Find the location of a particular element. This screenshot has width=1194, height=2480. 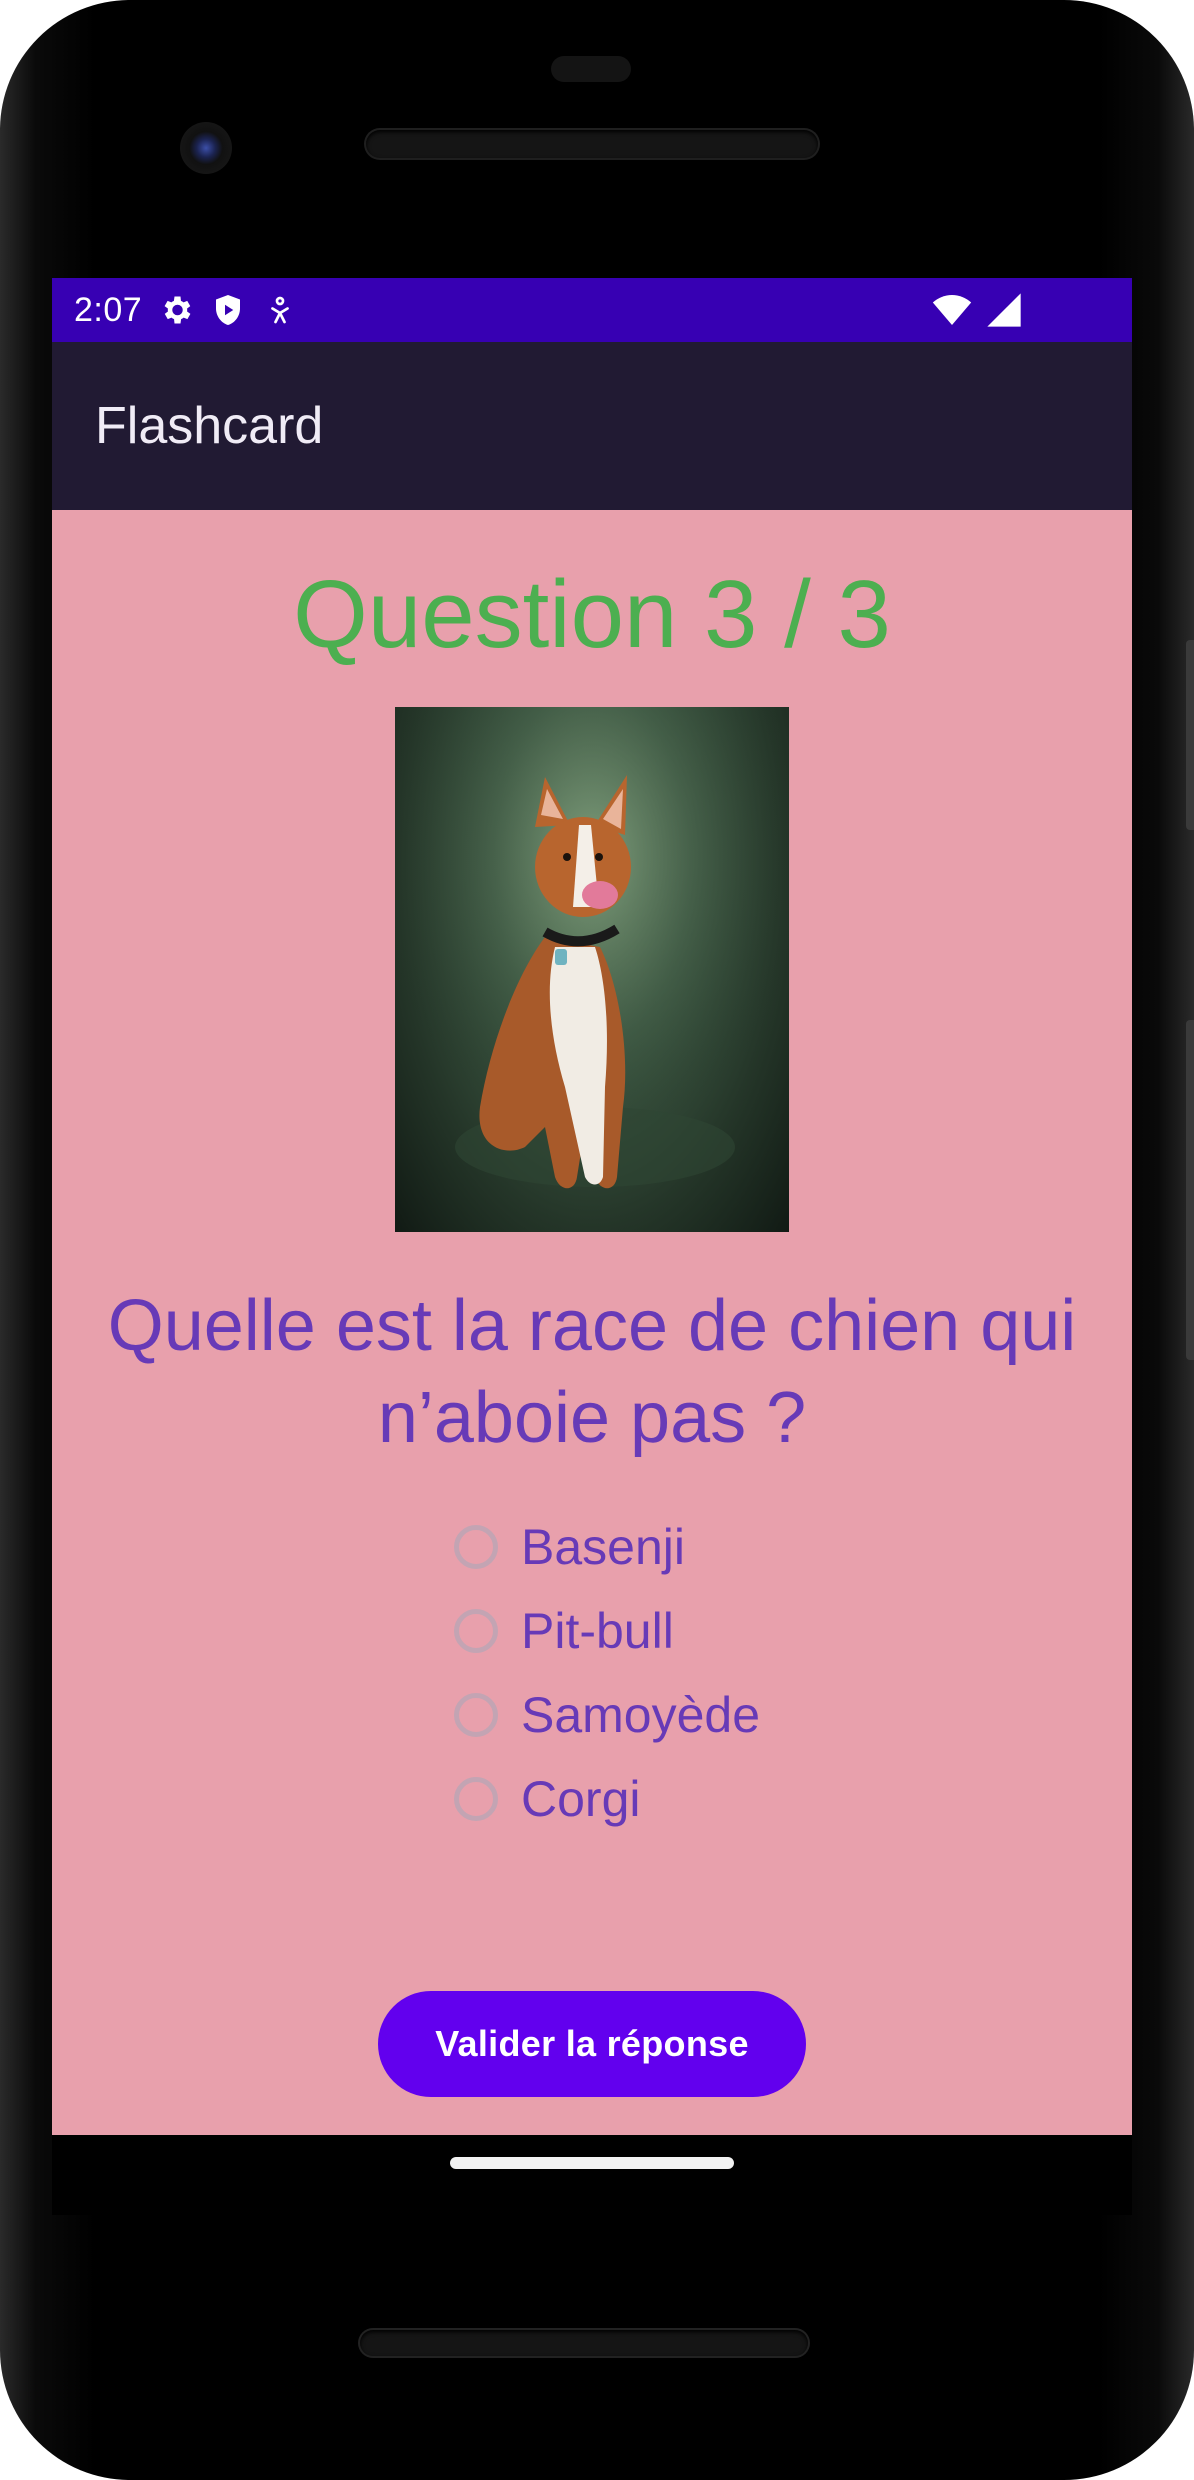

shield-icon is located at coordinates (228, 310).